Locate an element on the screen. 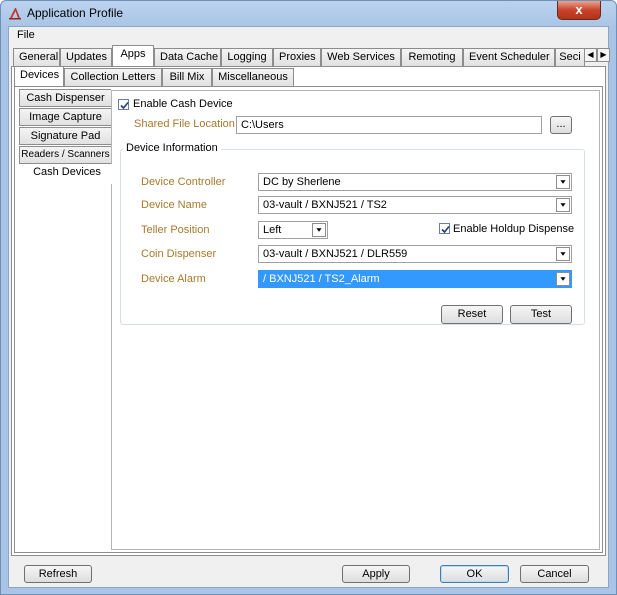  refresh-button: Refresh is located at coordinates (58, 574).